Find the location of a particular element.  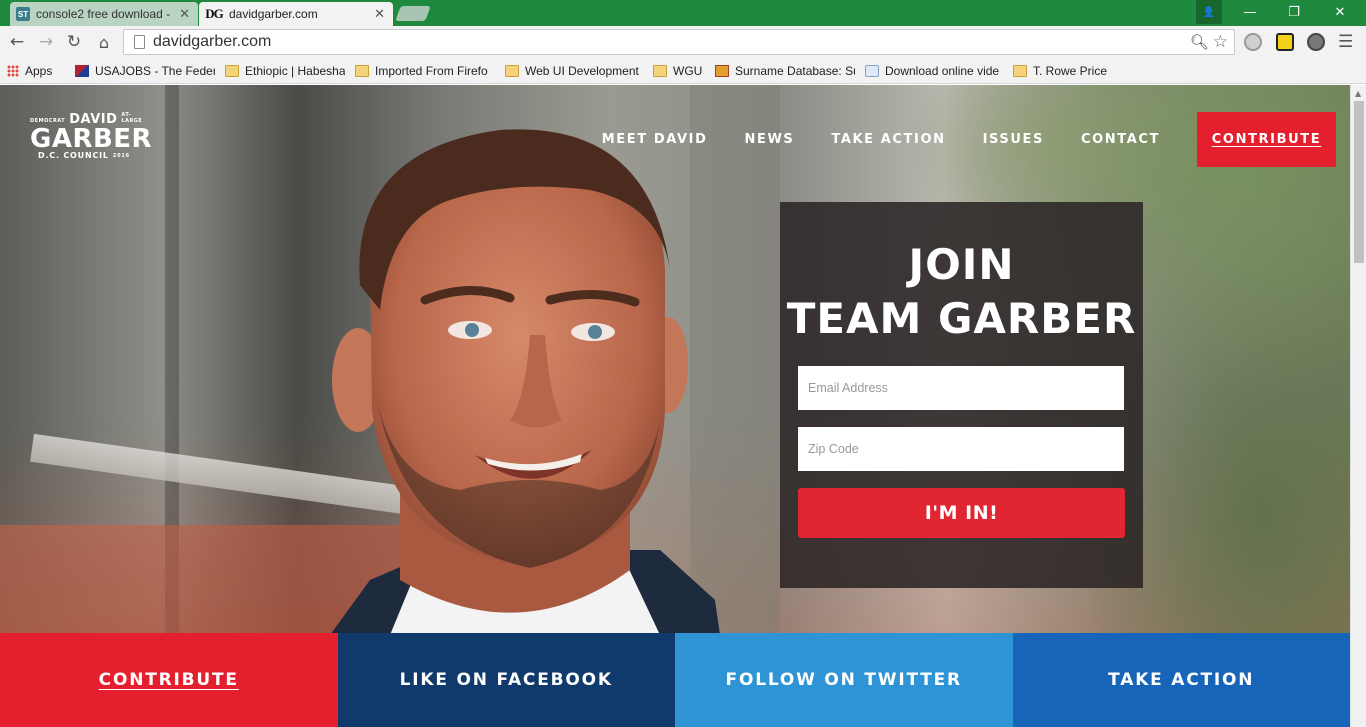

logo-last-name: GARBER is located at coordinates (91, 139).